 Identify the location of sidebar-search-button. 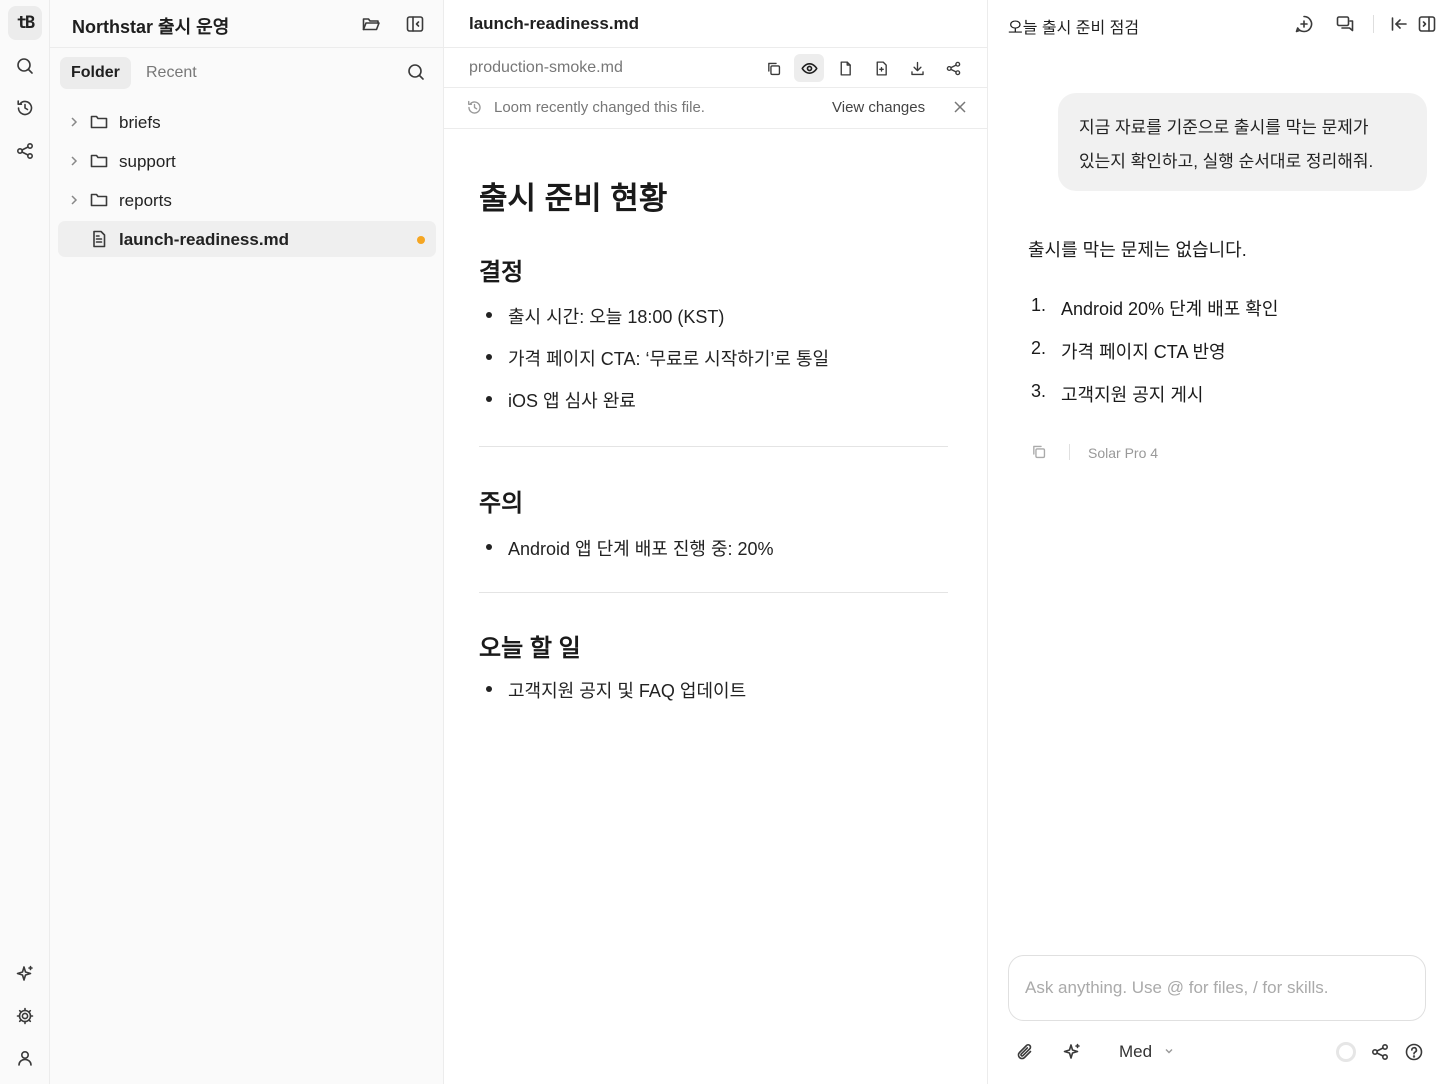
(416, 72).